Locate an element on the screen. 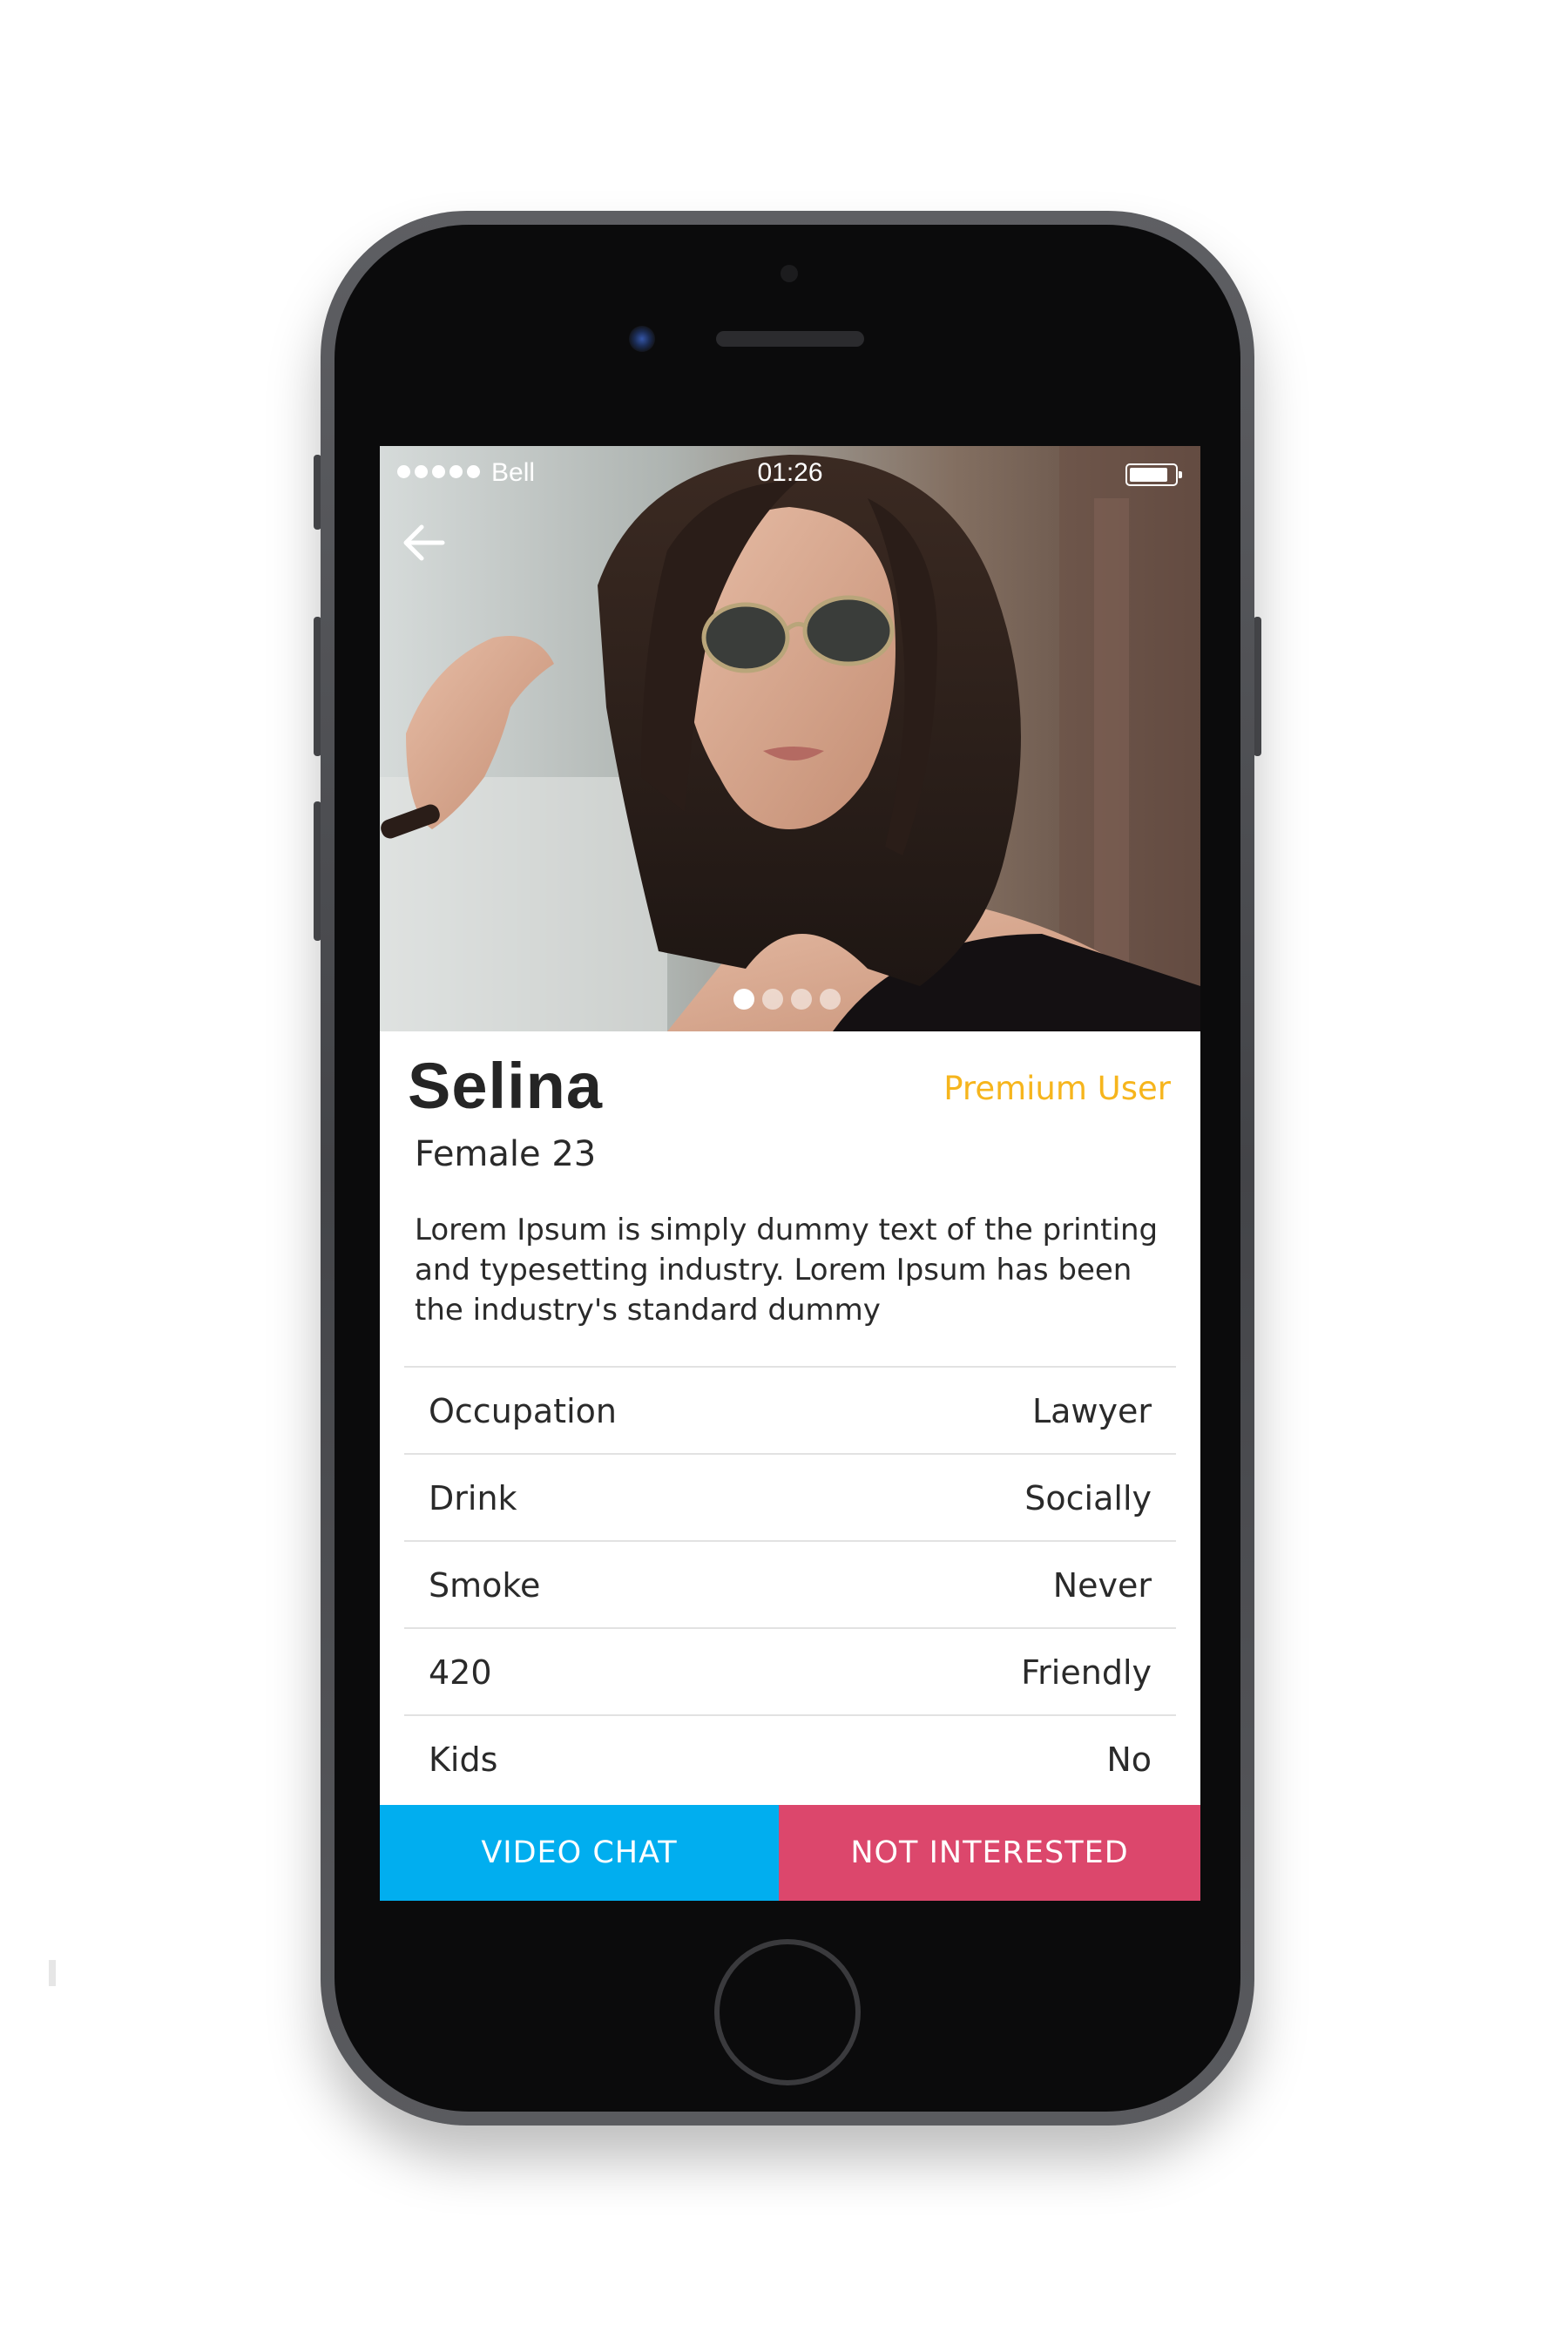  detail-value: Lawyer is located at coordinates (1091, 1411).